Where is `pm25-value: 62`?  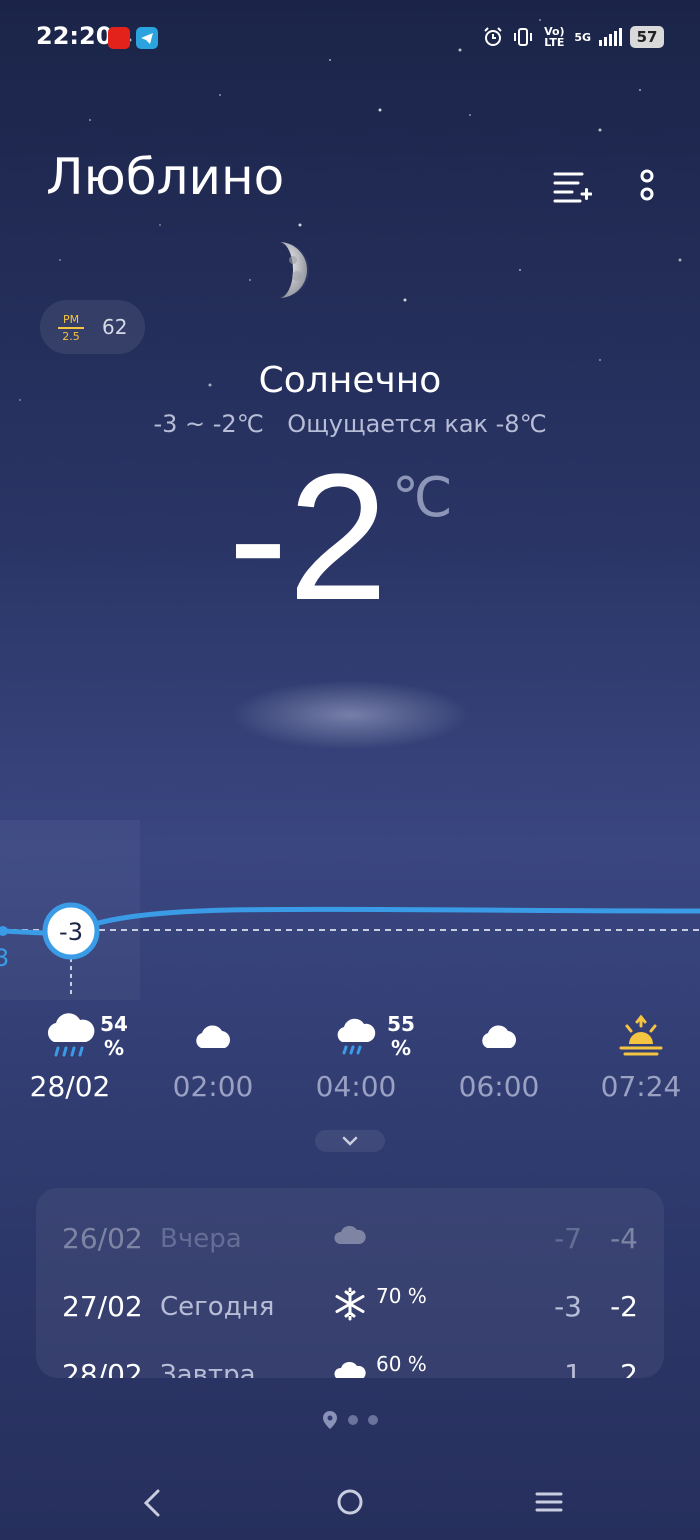 pm25-value: 62 is located at coordinates (115, 327).